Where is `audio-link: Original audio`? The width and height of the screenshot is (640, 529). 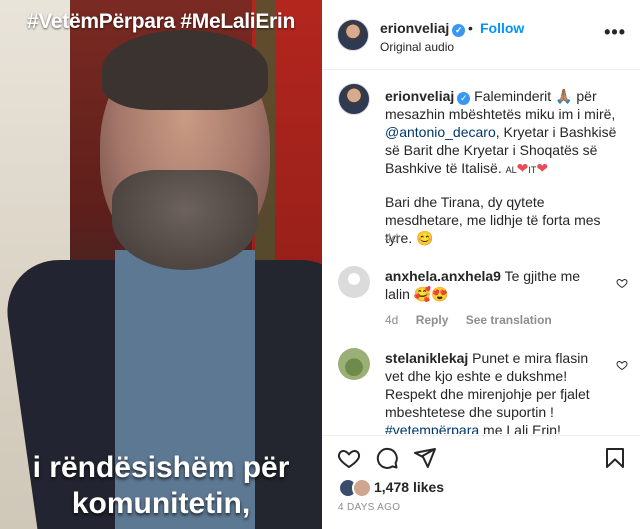 audio-link: Original audio is located at coordinates (417, 47).